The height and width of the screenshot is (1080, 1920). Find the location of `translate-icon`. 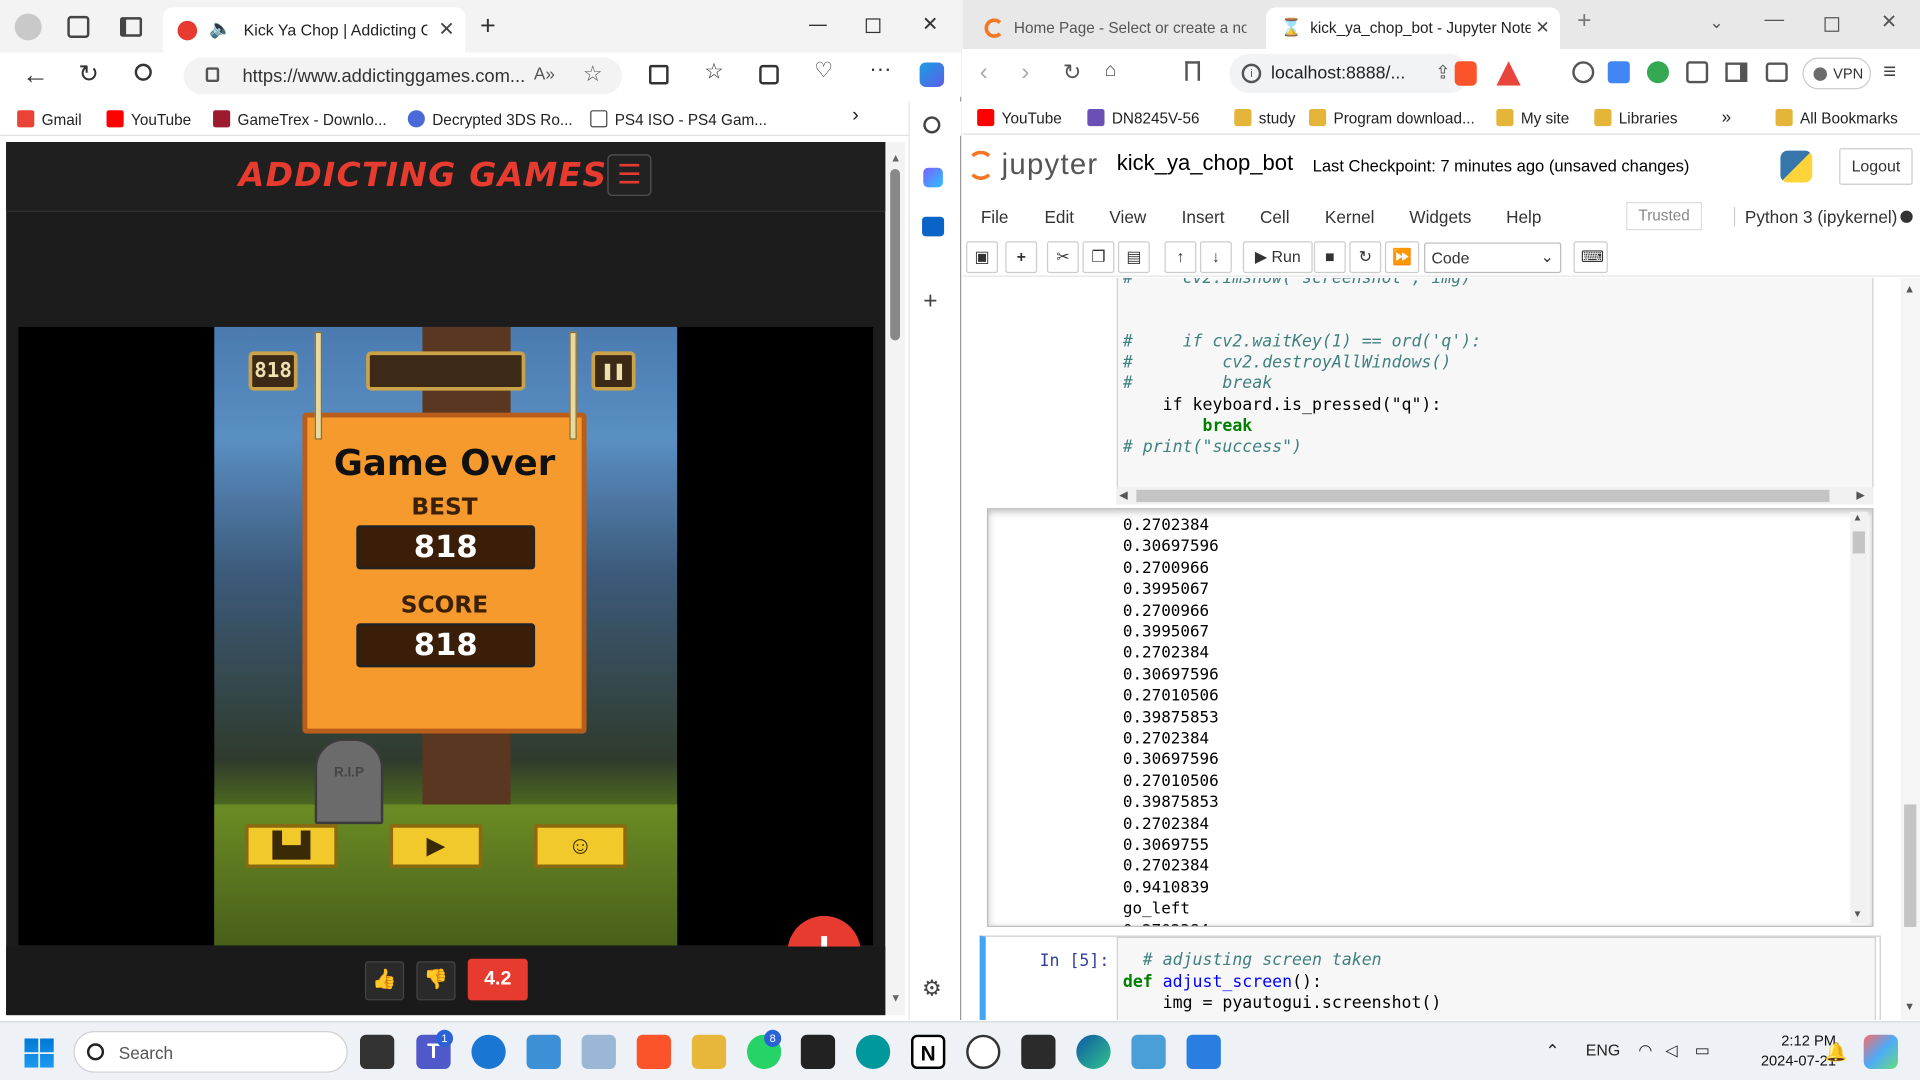

translate-icon is located at coordinates (1618, 72).